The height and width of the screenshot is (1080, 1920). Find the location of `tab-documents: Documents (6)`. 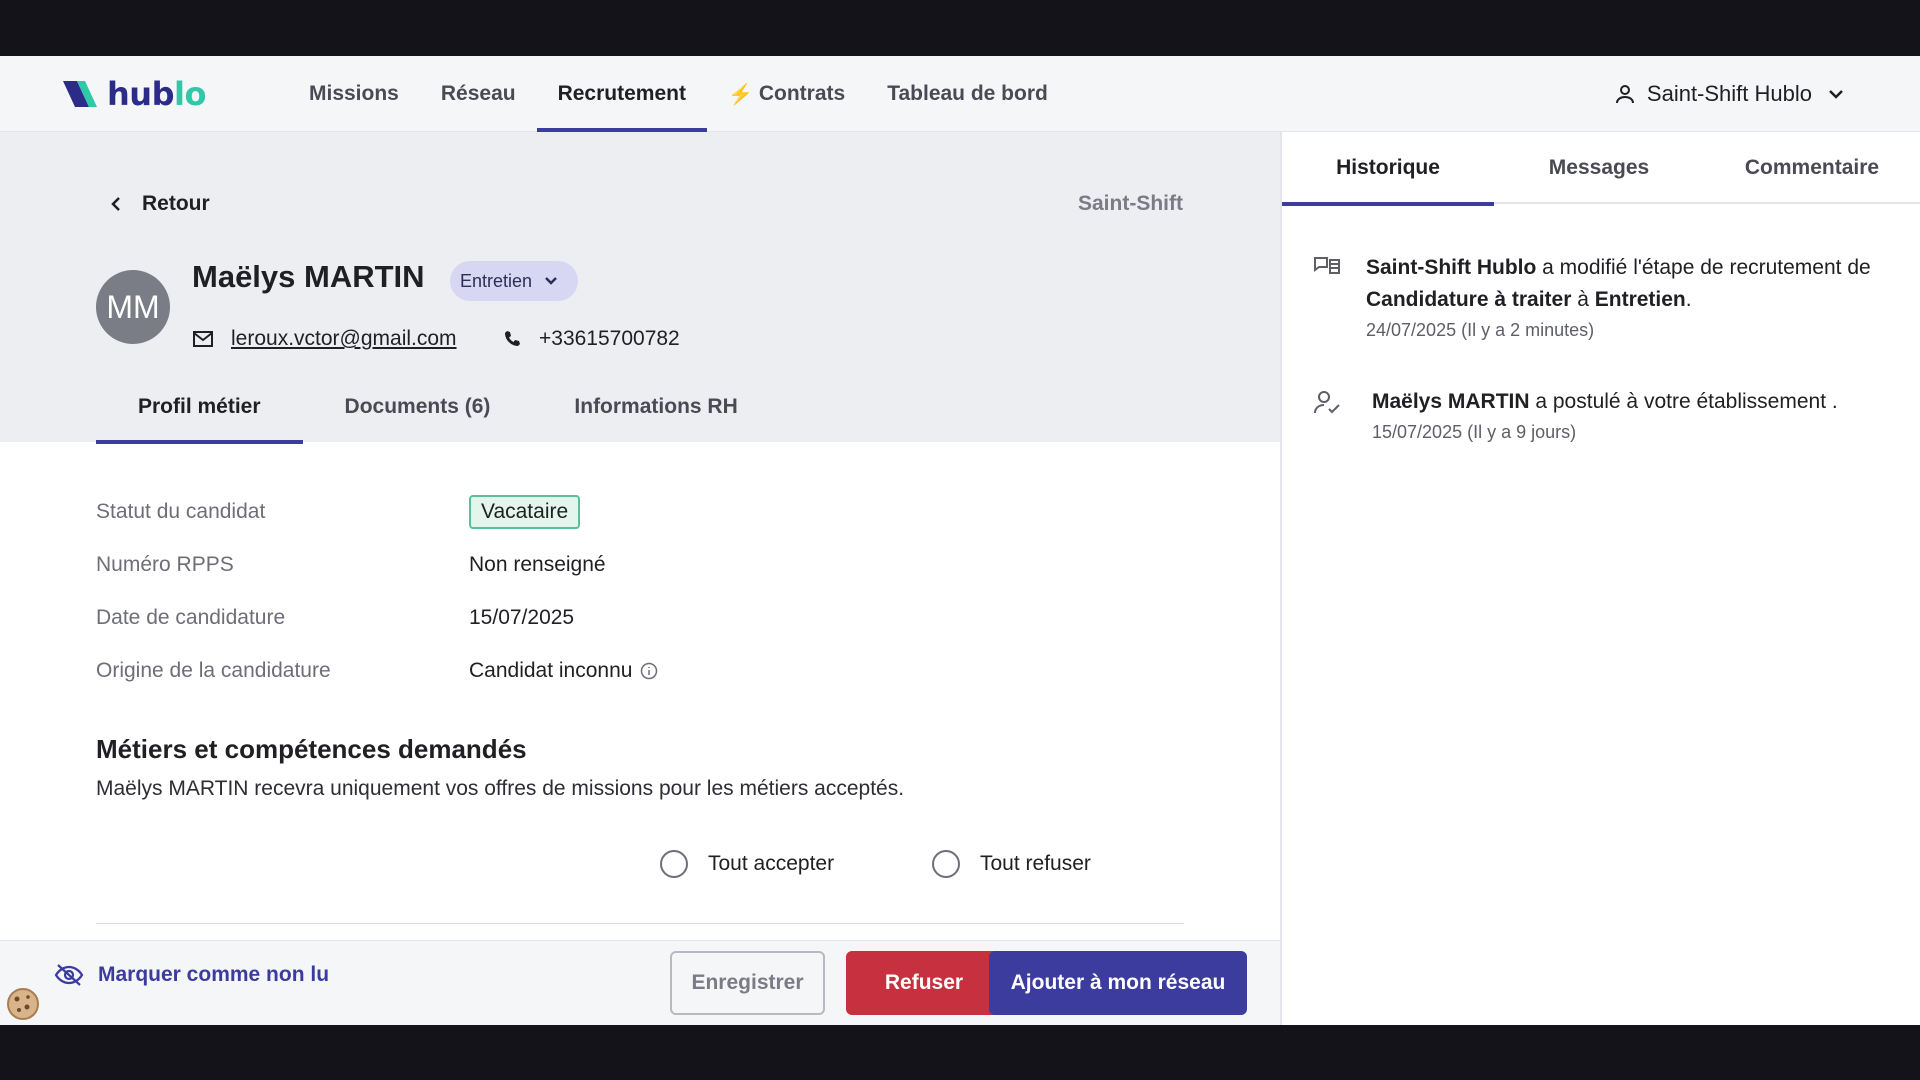

tab-documents: Documents (6) is located at coordinates (418, 407).